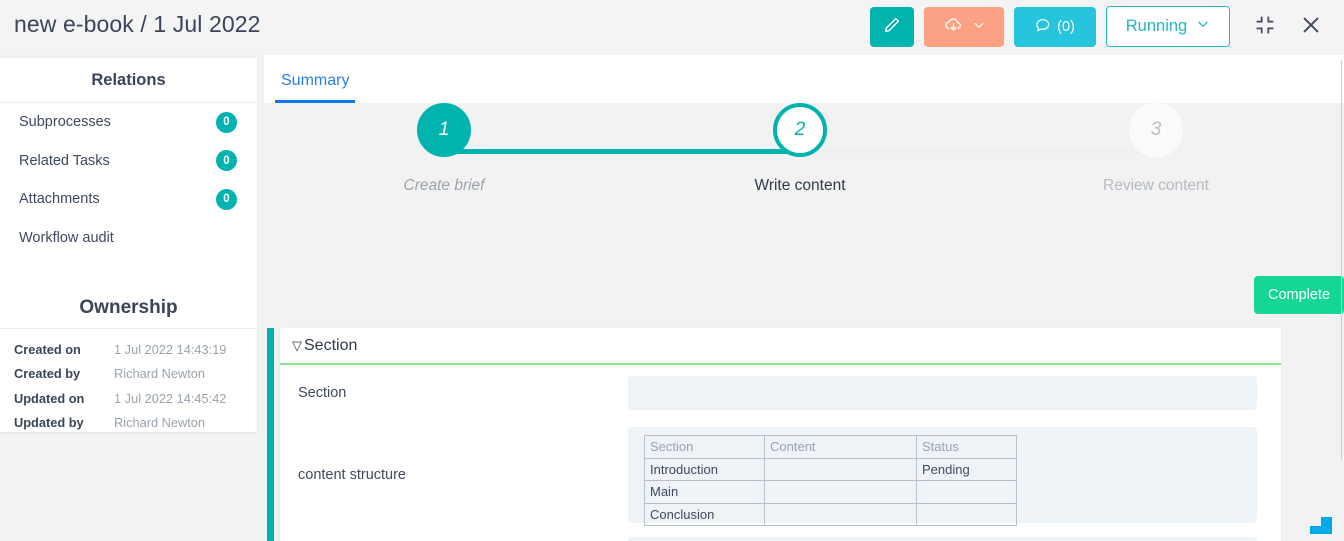 The image size is (1344, 541). Describe the element at coordinates (953, 27) in the screenshot. I see `cloud-download-icon` at that location.